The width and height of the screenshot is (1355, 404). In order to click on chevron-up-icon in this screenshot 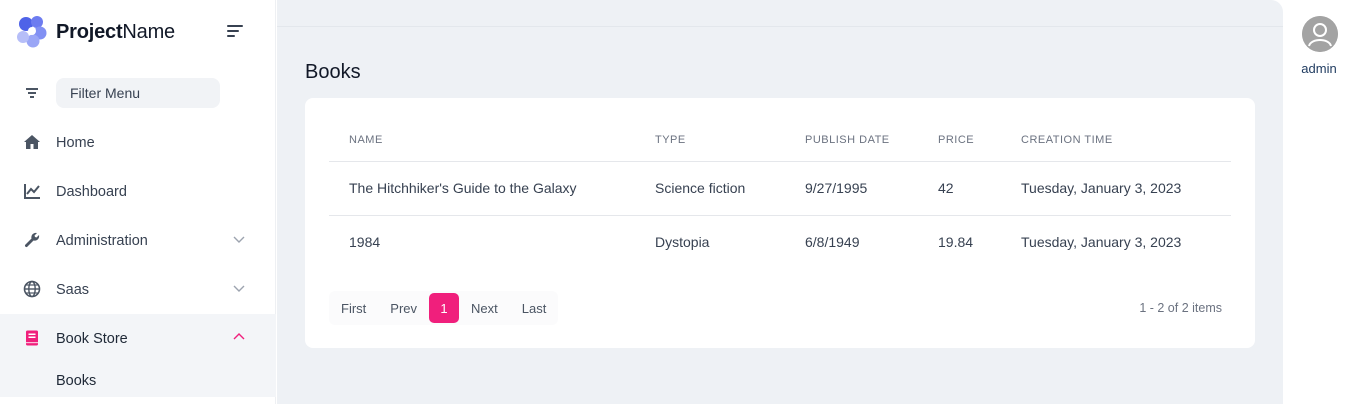, I will do `click(239, 336)`.